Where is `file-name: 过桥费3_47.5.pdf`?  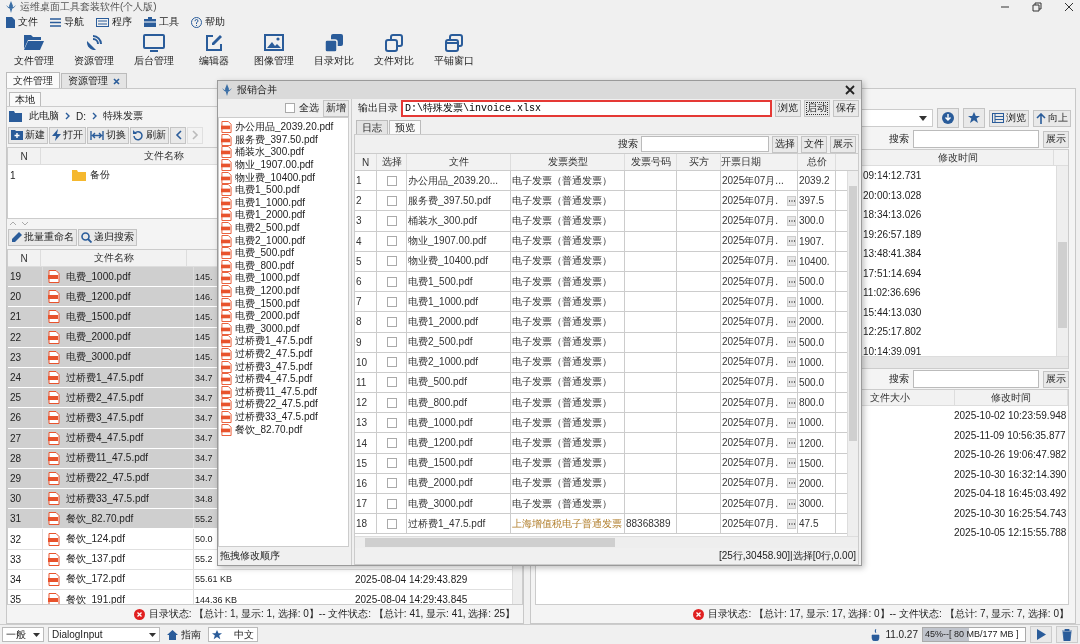
file-name: 过桥费3_47.5.pdf is located at coordinates (105, 417).